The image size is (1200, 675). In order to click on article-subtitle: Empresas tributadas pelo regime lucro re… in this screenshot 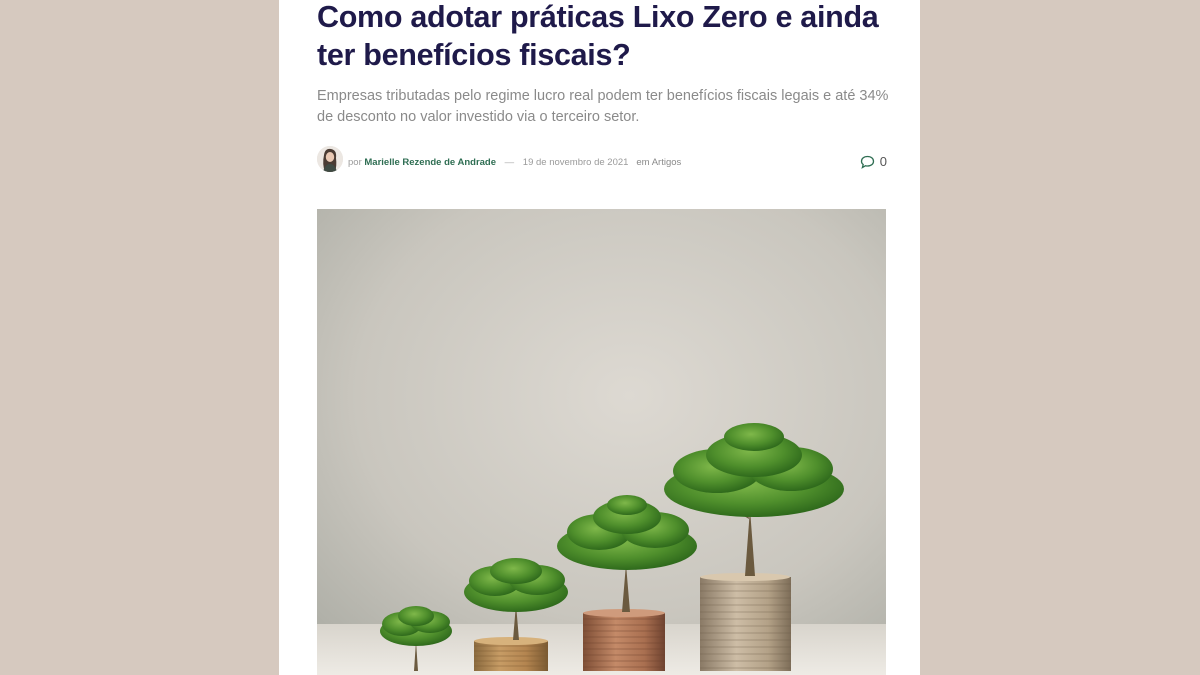, I will do `click(603, 106)`.